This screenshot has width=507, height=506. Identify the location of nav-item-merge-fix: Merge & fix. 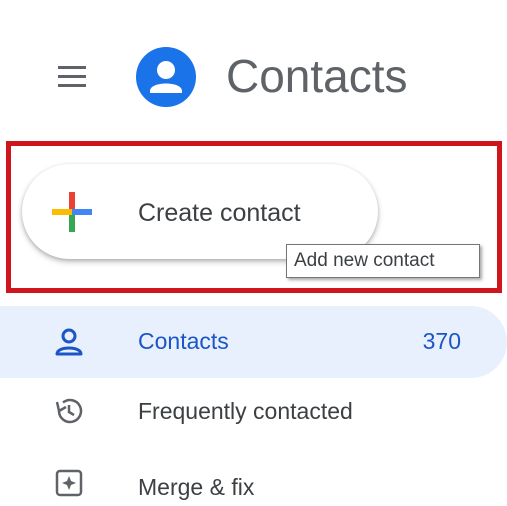
(253, 478).